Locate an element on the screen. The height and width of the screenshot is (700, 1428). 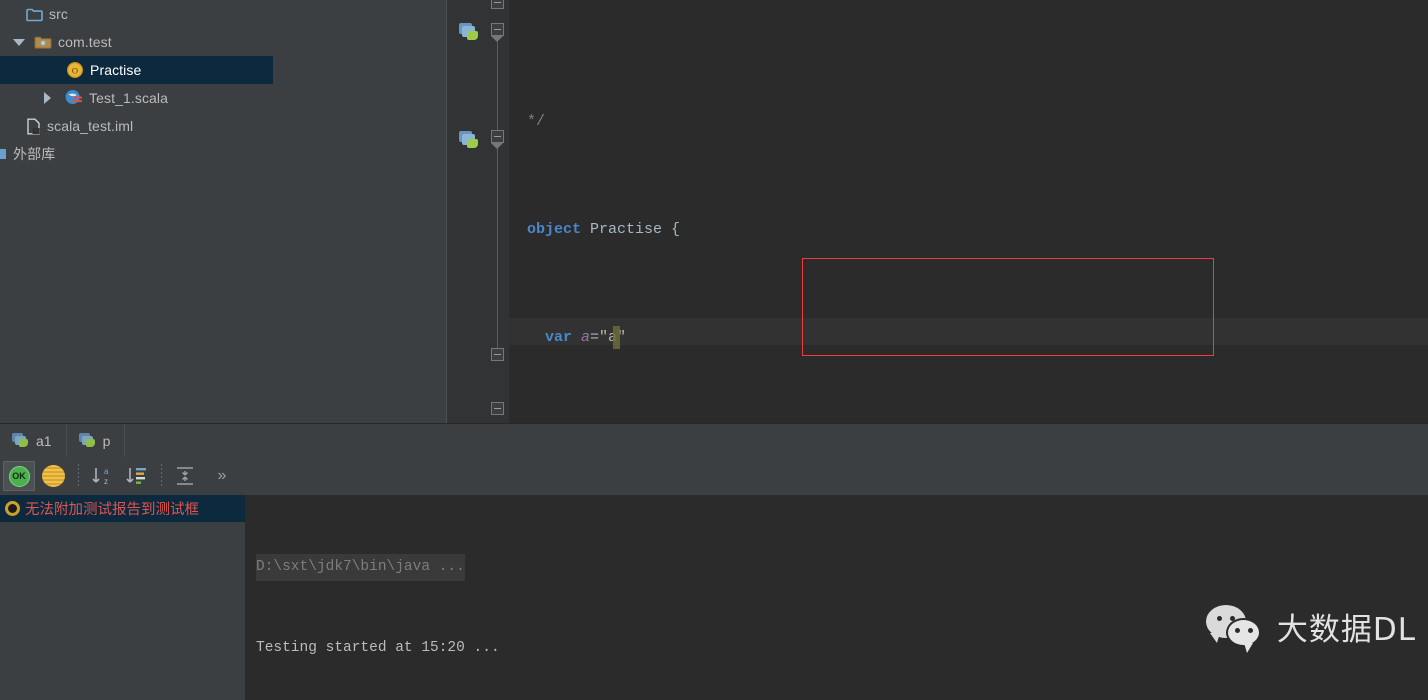
scala-object-icon: O is located at coordinates (75, 70).